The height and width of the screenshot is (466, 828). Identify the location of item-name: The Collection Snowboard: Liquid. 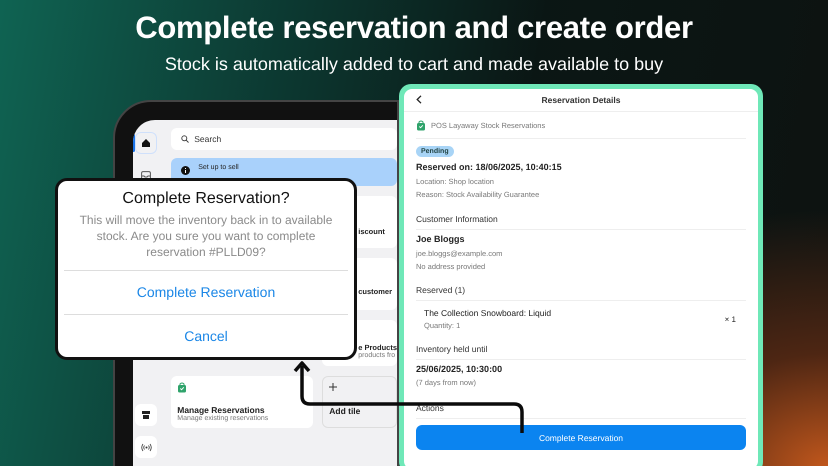
(488, 313).